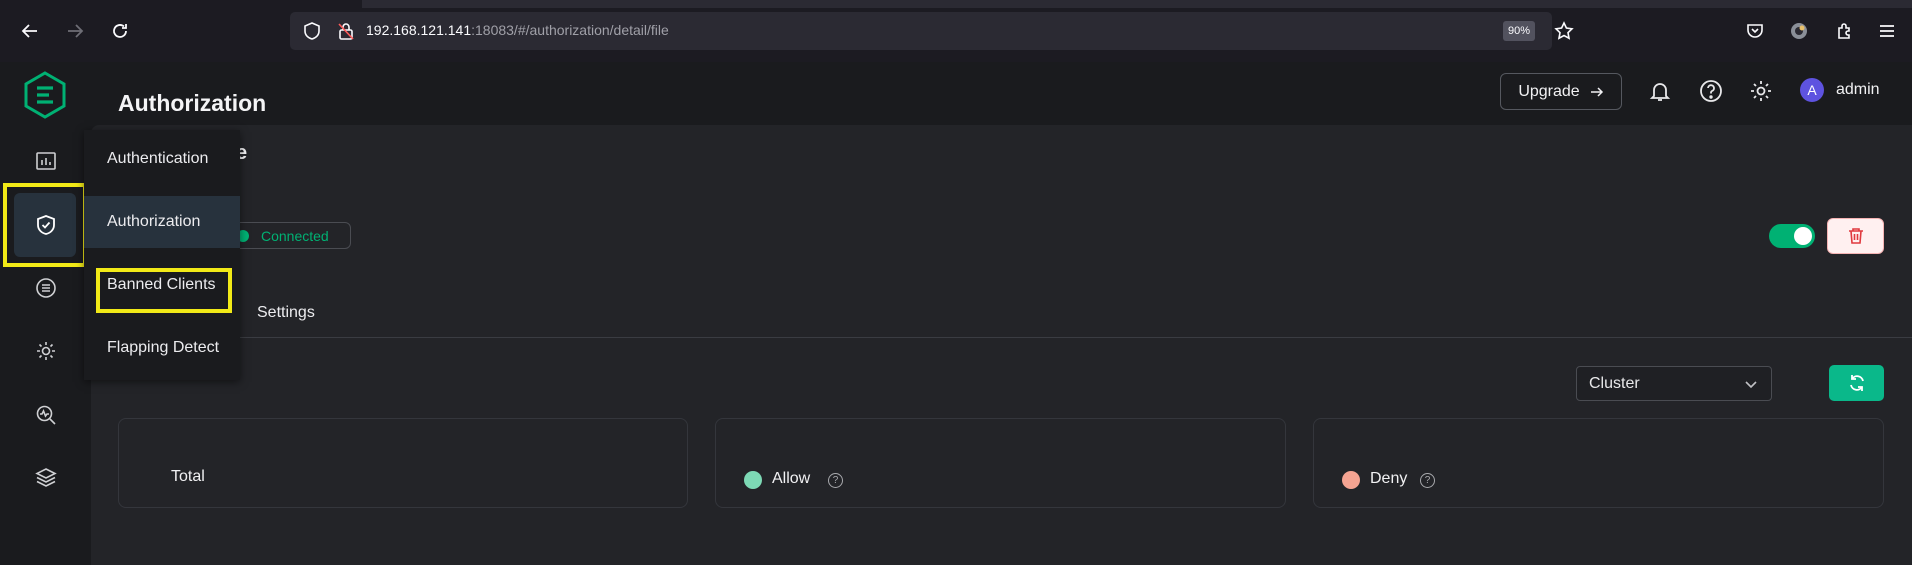 The height and width of the screenshot is (565, 1912). What do you see at coordinates (162, 159) in the screenshot?
I see `submenu-item-authentication: Authentication` at bounding box center [162, 159].